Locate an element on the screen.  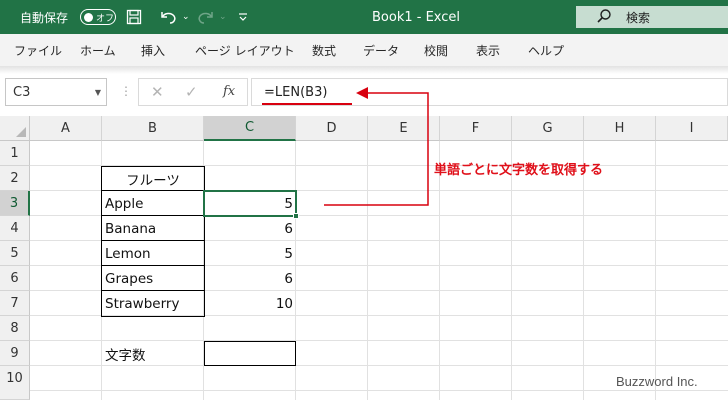
column-header-a: A is located at coordinates (66, 128).